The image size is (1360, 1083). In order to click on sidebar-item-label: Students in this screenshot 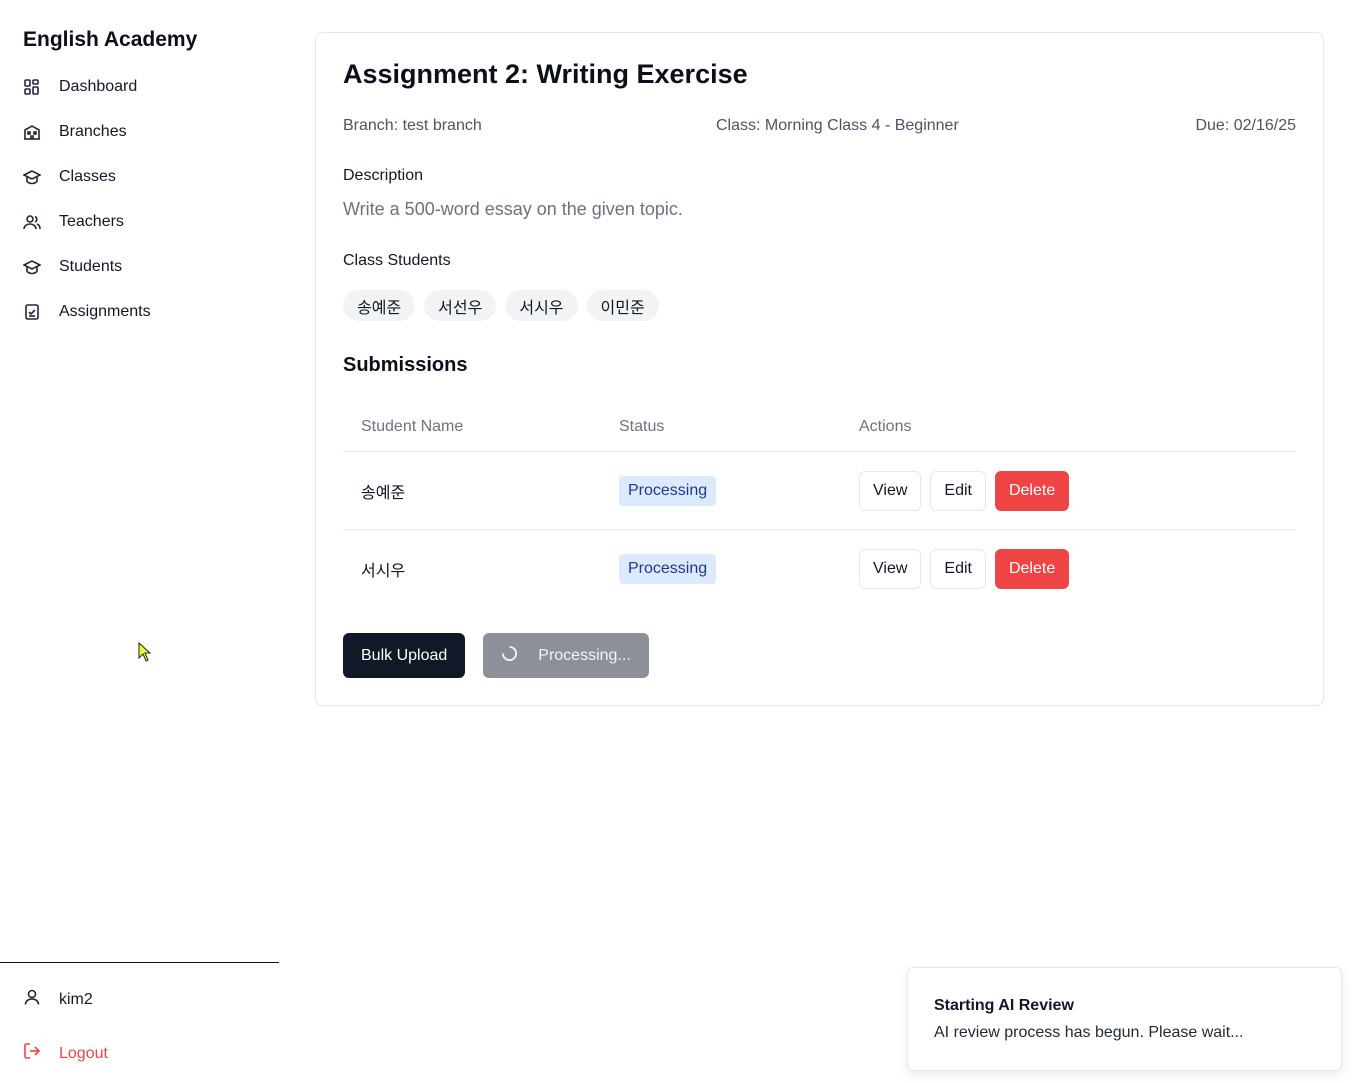, I will do `click(91, 266)`.